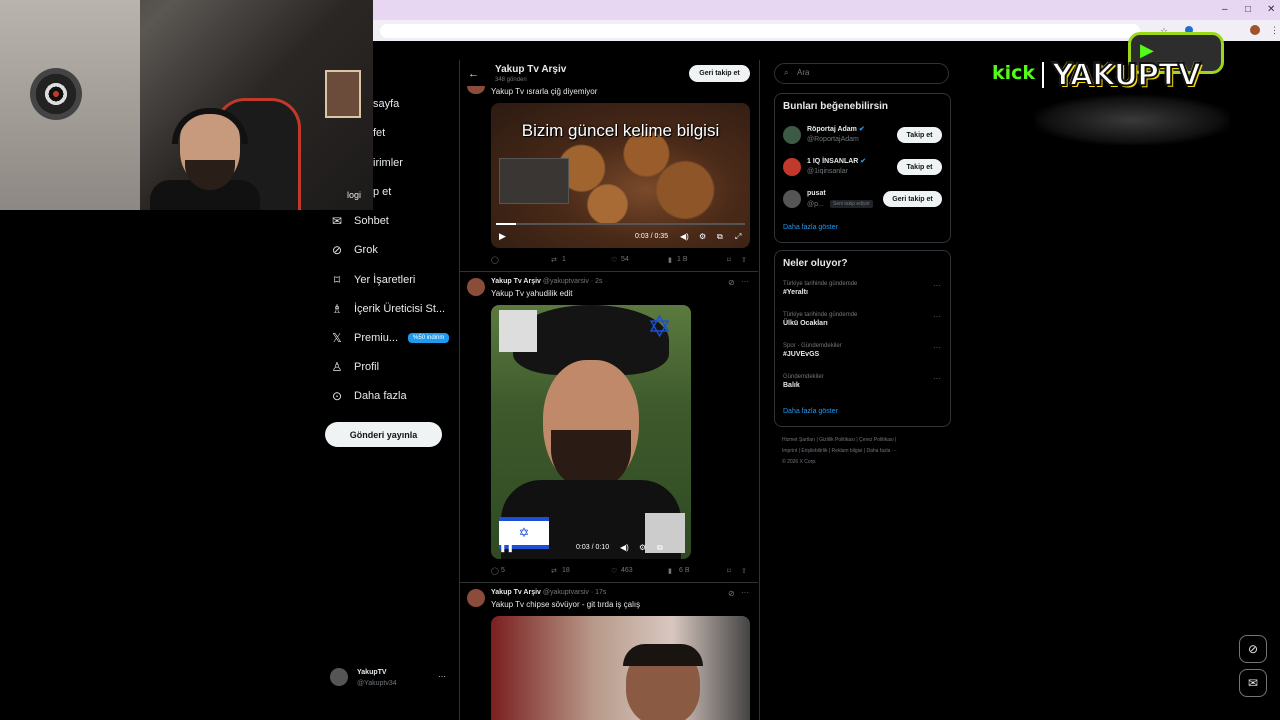 The image size is (1280, 720). What do you see at coordinates (624, 547) in the screenshot?
I see `tweet2-volume-icon: ◀)` at bounding box center [624, 547].